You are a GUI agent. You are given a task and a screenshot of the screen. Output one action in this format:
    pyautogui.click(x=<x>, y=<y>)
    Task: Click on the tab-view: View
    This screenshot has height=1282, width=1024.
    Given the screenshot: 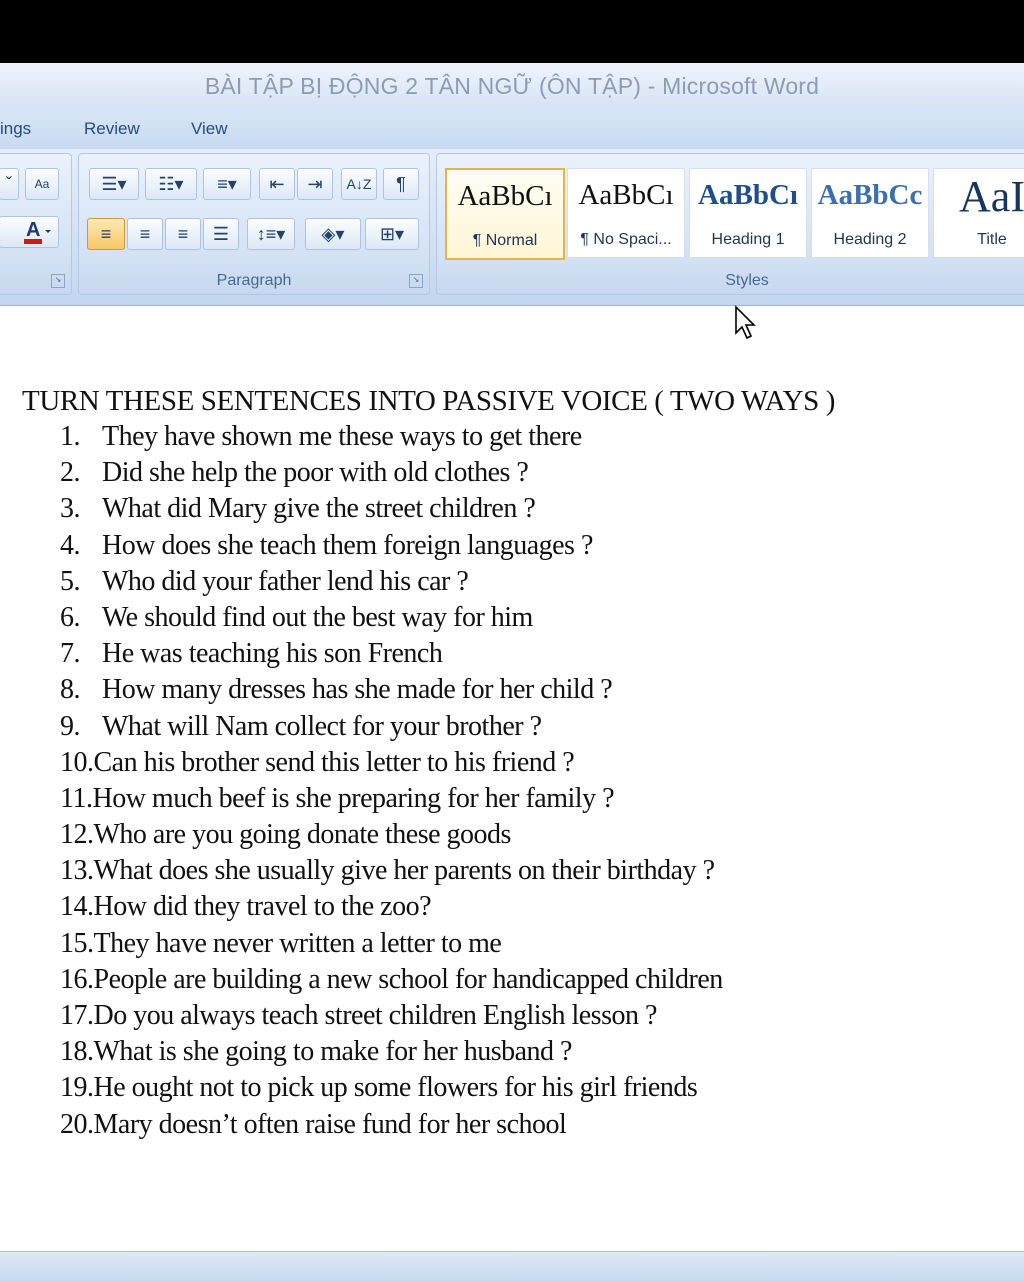 What is the action you would take?
    pyautogui.click(x=209, y=129)
    